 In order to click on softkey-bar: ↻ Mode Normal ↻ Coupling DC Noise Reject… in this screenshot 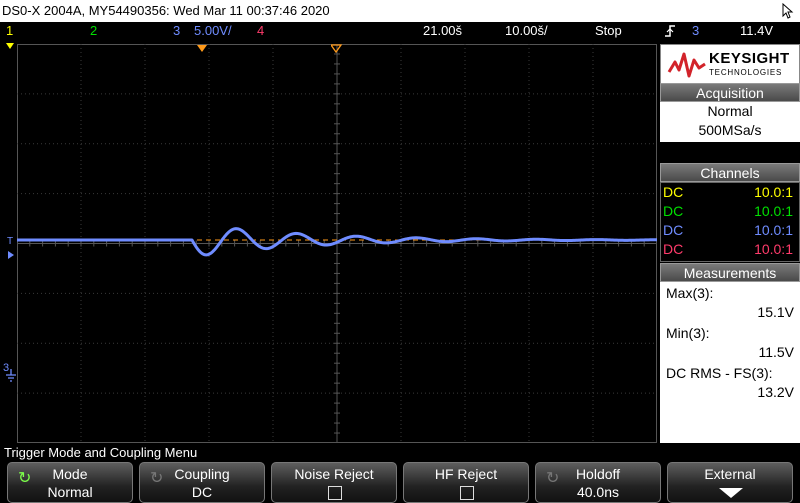, I will do `click(400, 482)`.